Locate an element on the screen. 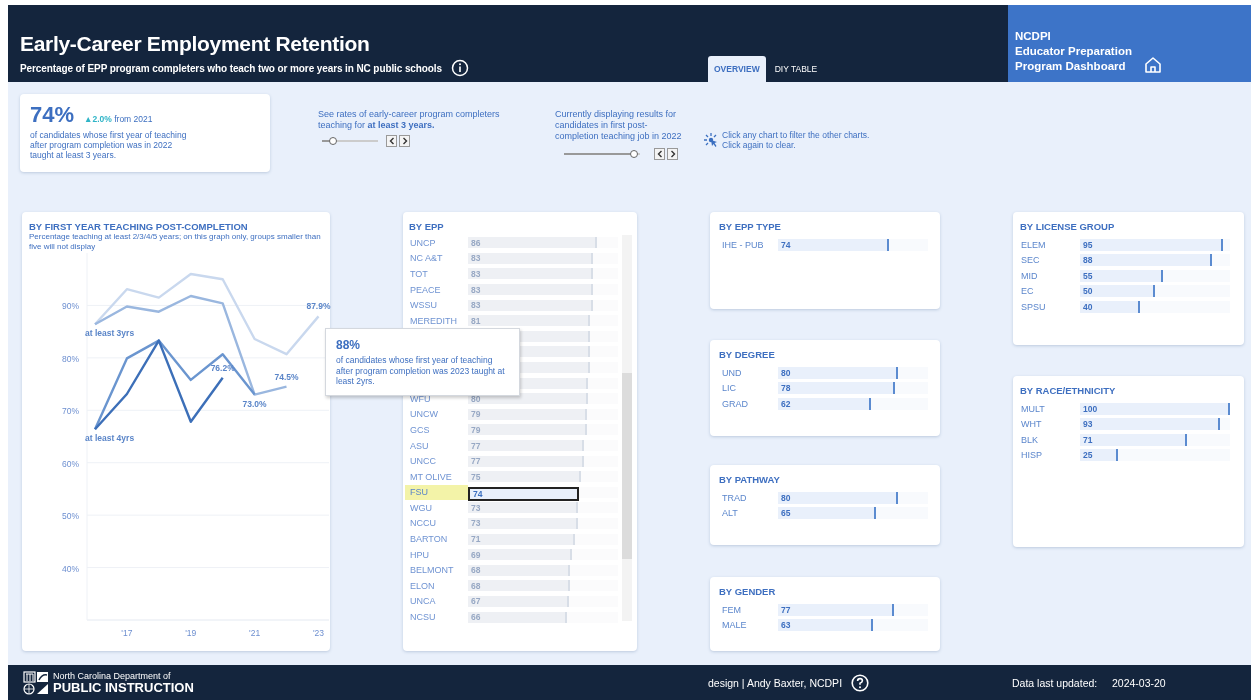  row-label: MID is located at coordinates (1050, 275).